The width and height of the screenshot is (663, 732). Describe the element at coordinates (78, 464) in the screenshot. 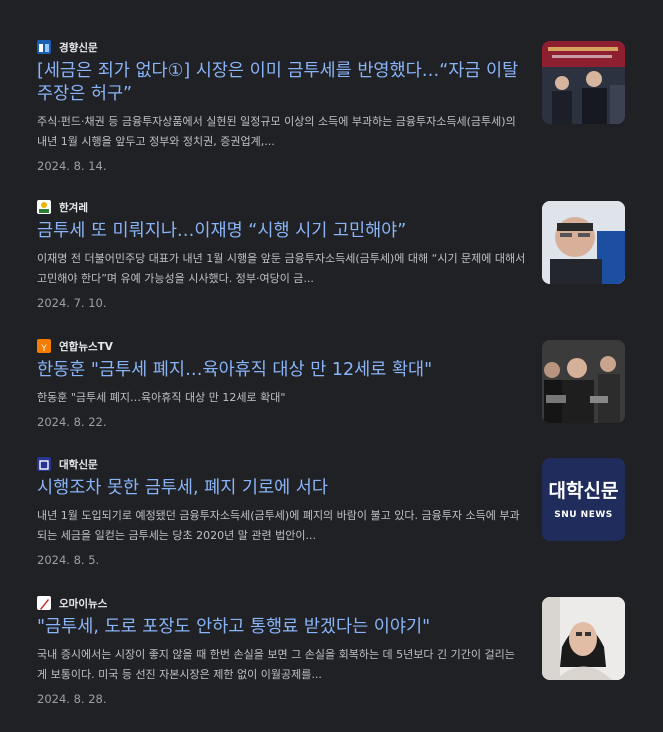

I see `source-name: 대학신문` at that location.